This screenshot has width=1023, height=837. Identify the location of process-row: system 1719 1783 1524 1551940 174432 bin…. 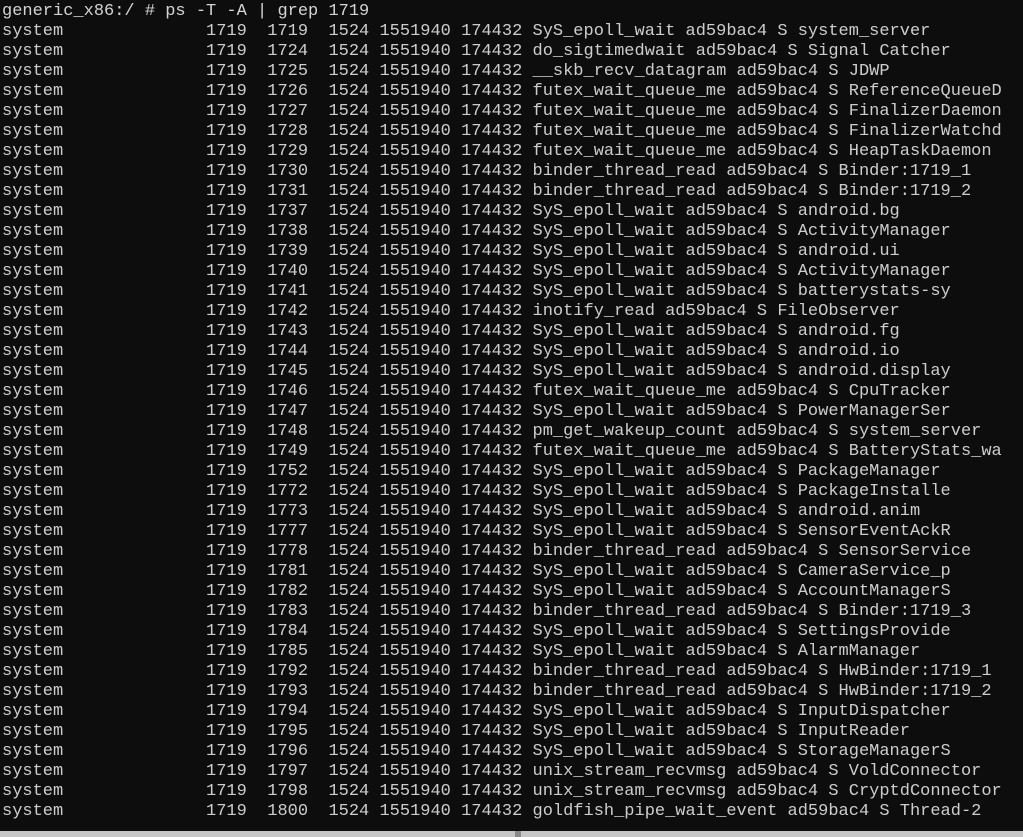
(487, 611).